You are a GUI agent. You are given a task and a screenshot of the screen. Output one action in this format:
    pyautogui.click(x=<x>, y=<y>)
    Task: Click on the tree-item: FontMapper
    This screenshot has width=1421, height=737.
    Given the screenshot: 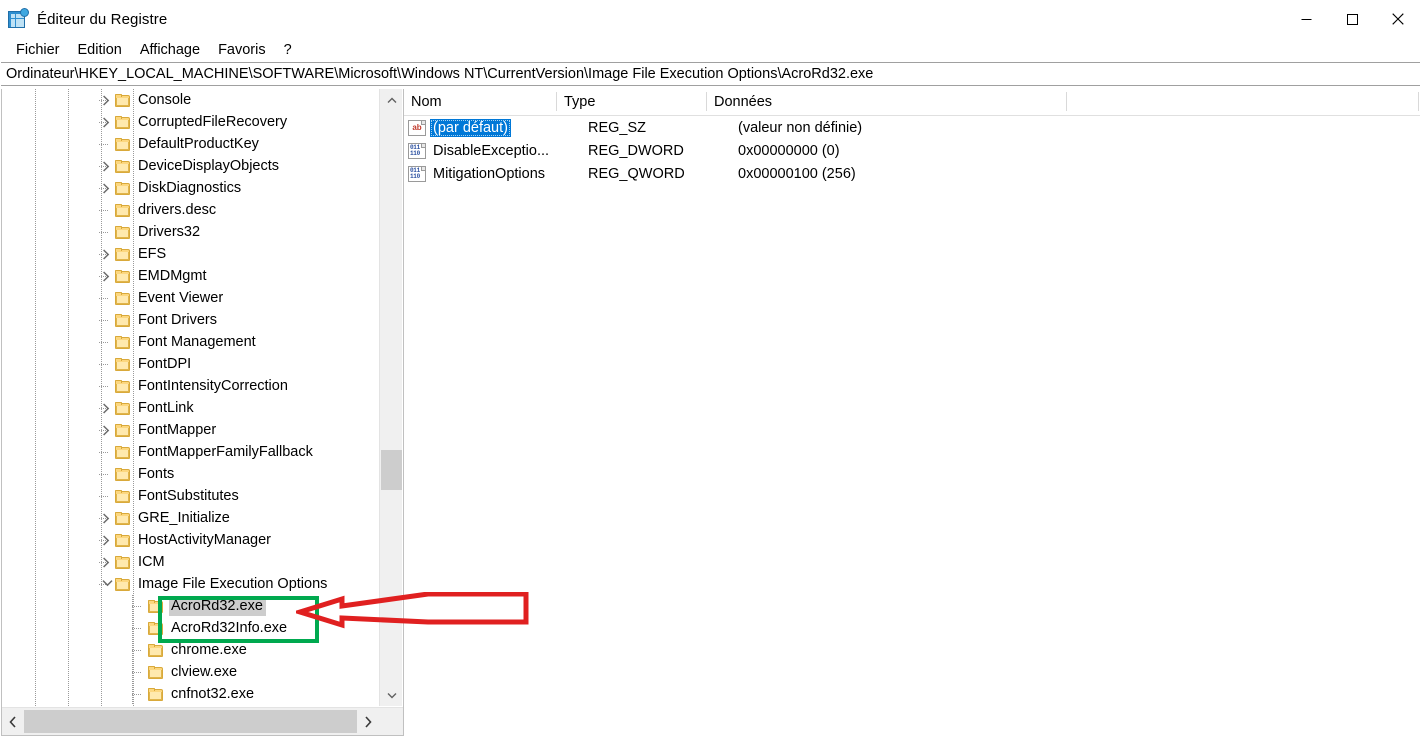 What is the action you would take?
    pyautogui.click(x=191, y=430)
    